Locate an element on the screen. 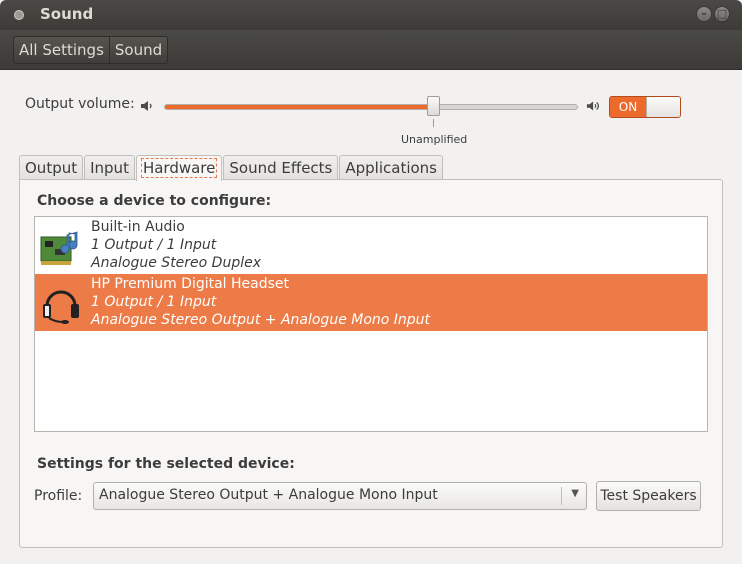 This screenshot has width=742, height=564. tab-input: Input is located at coordinates (109, 167).